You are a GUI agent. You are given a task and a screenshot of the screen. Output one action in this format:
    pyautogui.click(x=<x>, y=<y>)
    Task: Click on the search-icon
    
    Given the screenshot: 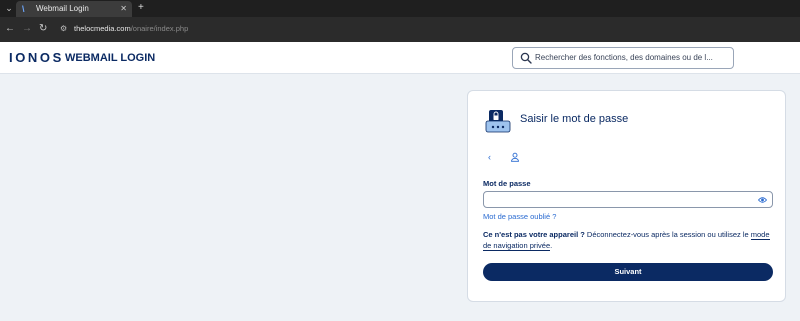 What is the action you would take?
    pyautogui.click(x=526, y=58)
    